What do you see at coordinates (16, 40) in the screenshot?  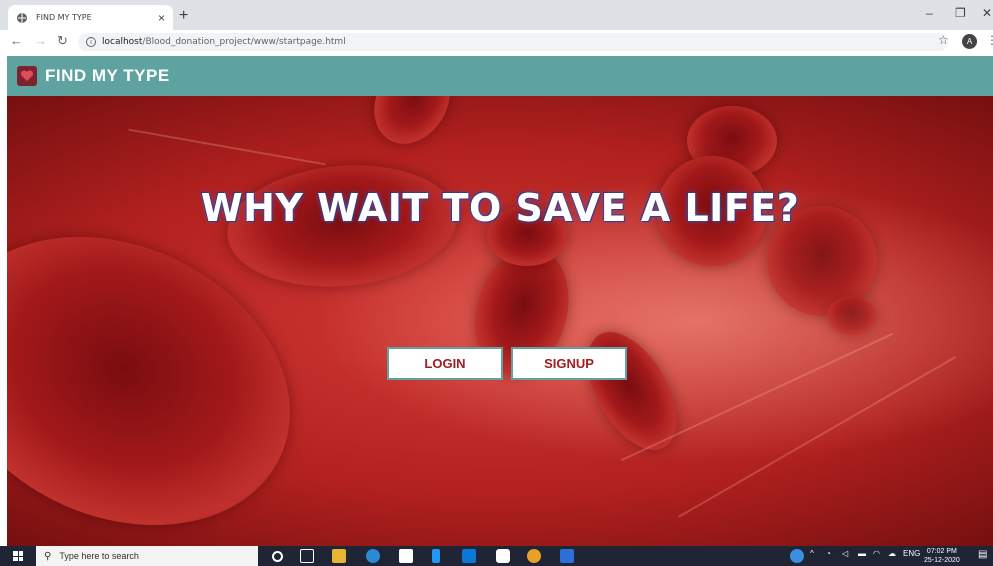 I see `back-arrow-icon: ←` at bounding box center [16, 40].